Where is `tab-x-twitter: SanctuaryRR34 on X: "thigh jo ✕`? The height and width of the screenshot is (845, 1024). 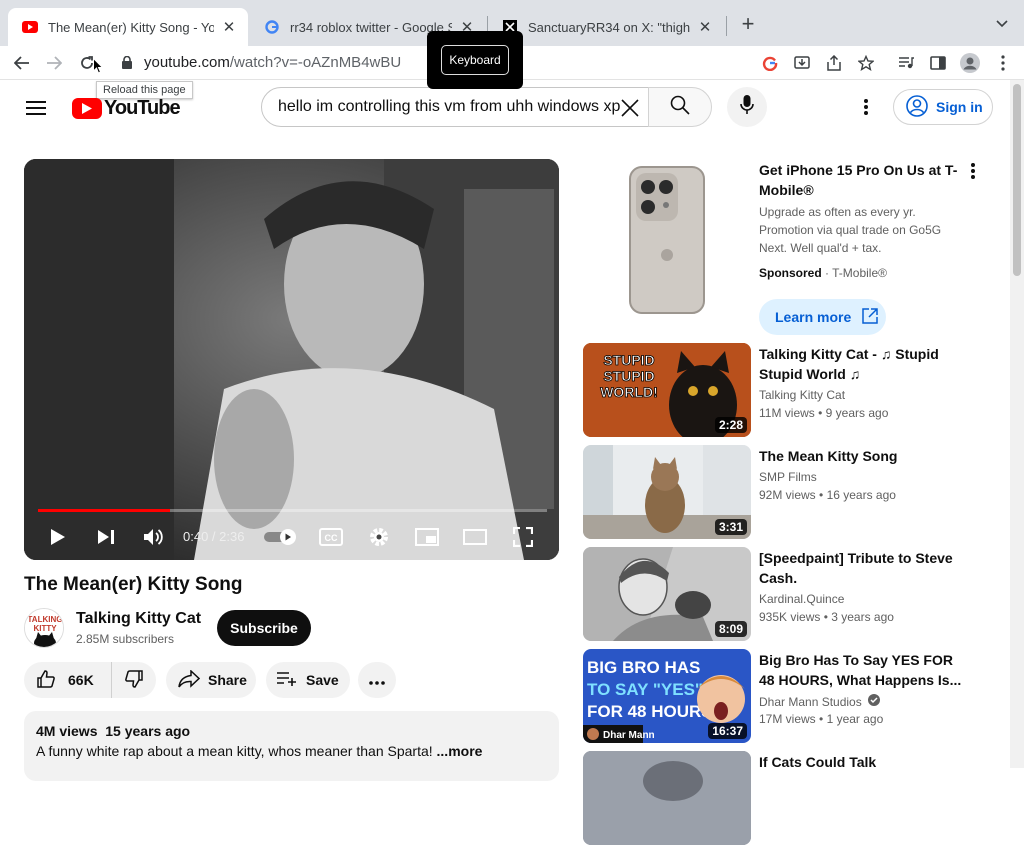 tab-x-twitter: SanctuaryRR34 on X: "thigh jo ✕ is located at coordinates (606, 27).